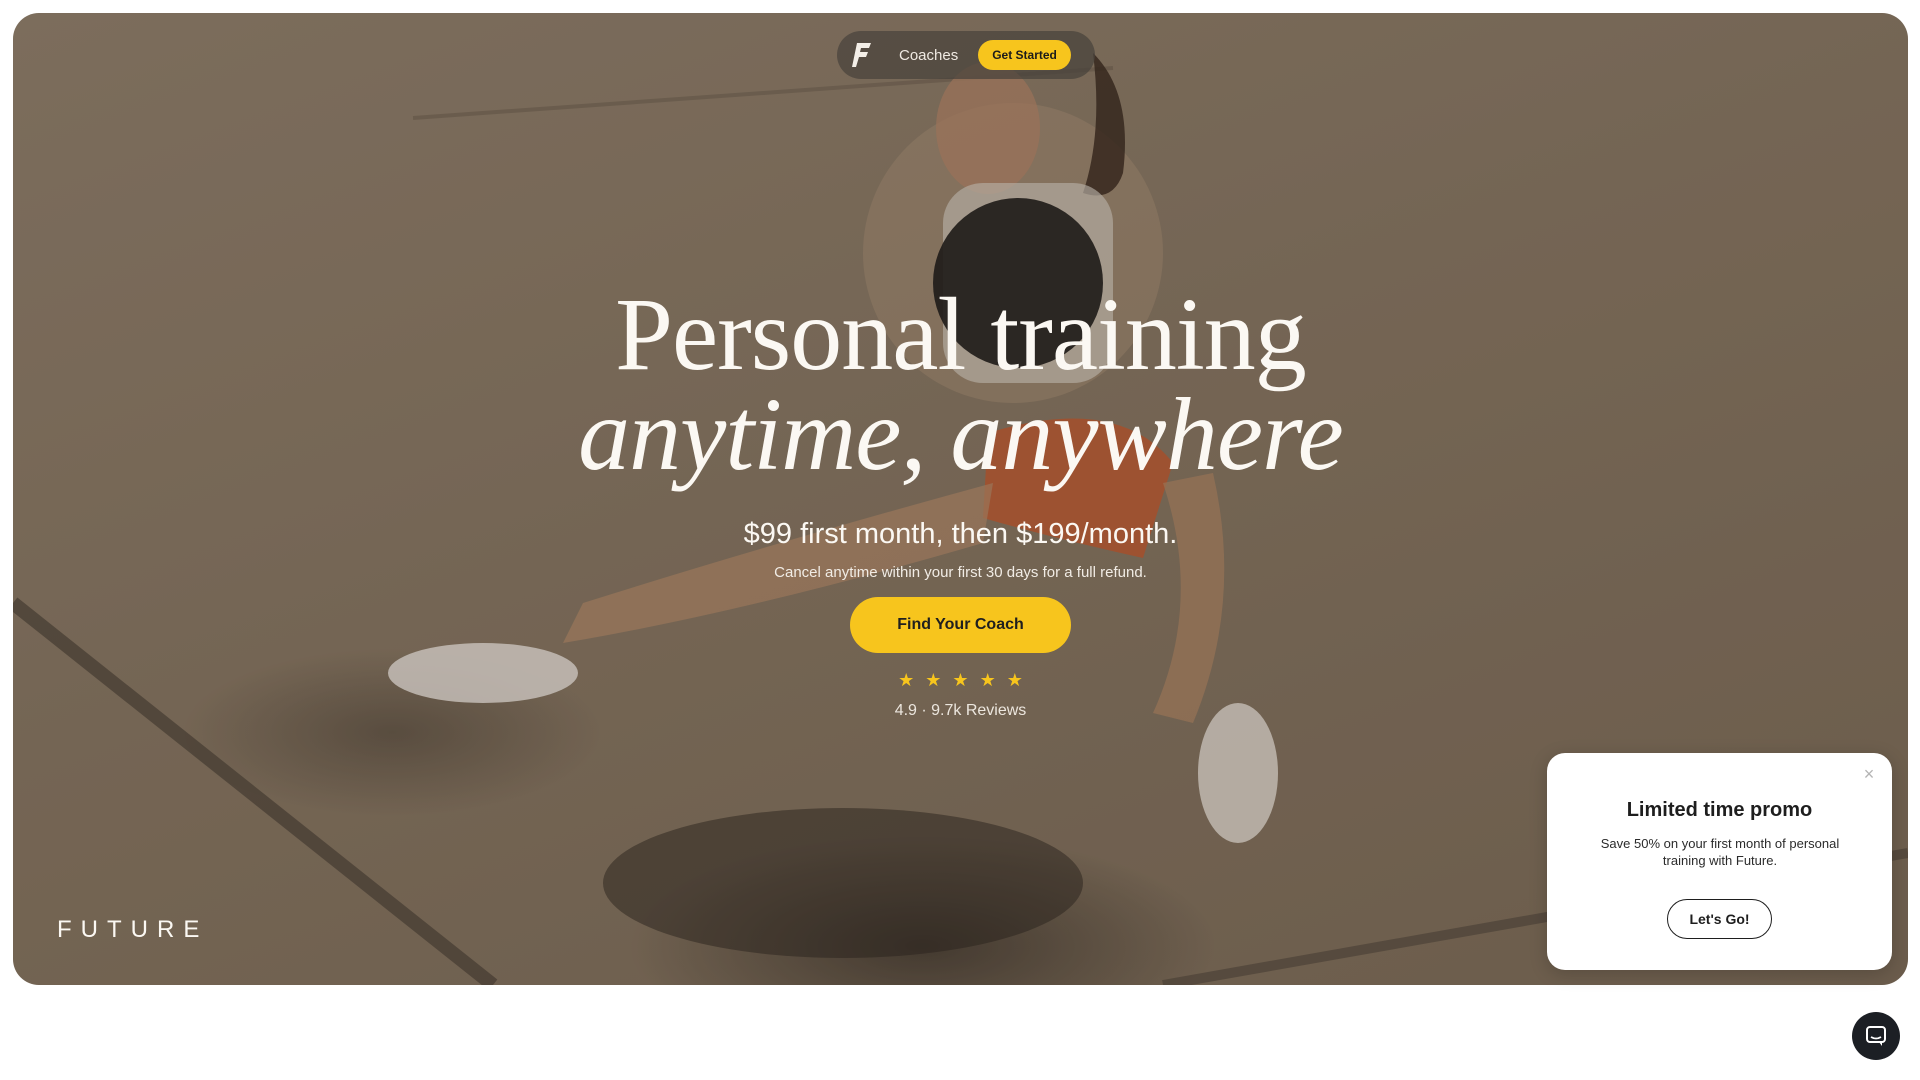 The image size is (1920, 1080). What do you see at coordinates (960, 710) in the screenshot?
I see `rating-text: 4.9 · 9.7k Reviews` at bounding box center [960, 710].